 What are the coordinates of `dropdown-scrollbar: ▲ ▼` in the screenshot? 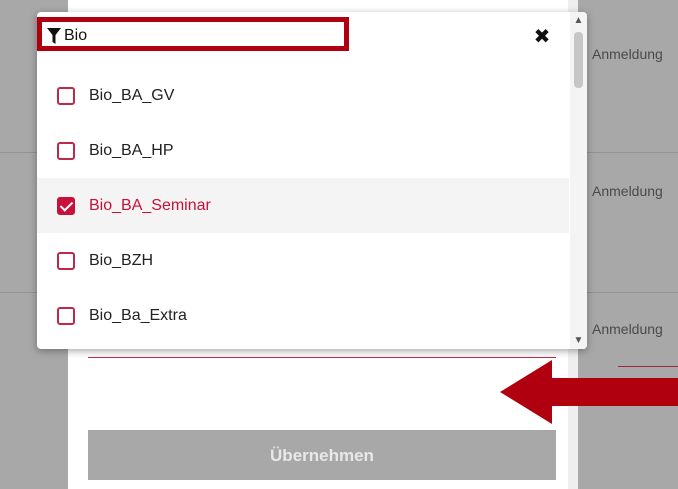 It's located at (578, 180).